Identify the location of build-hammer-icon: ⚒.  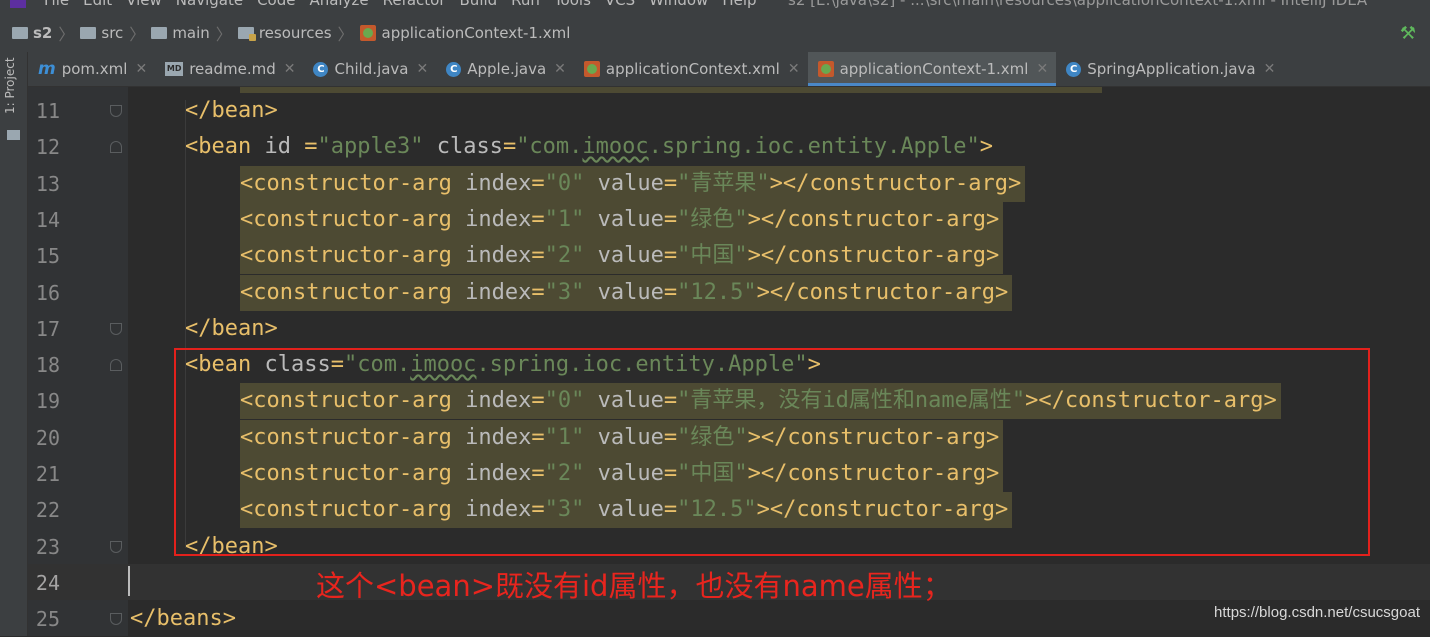
(1408, 33).